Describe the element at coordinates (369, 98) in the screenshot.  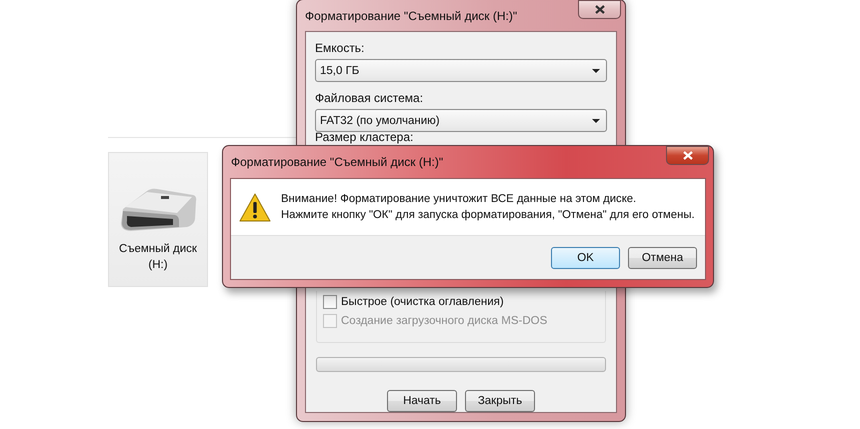
I see `field-label: Файловая система:` at that location.